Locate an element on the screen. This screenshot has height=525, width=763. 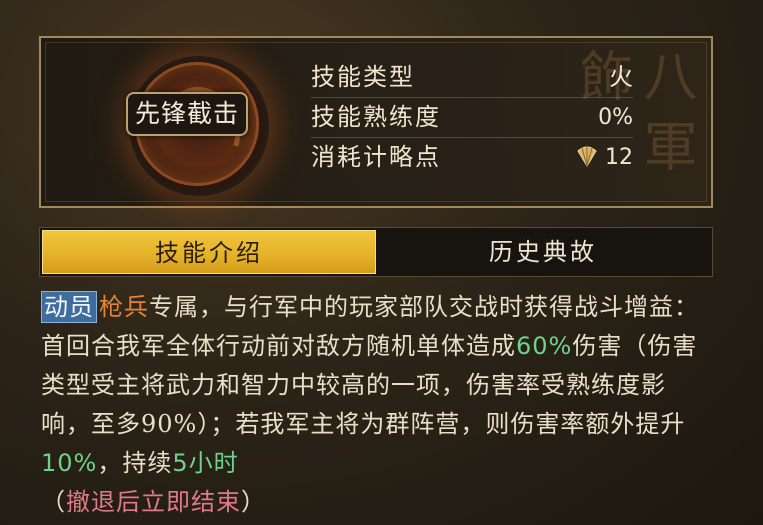
skill-type-value: 火 is located at coordinates (621, 77).